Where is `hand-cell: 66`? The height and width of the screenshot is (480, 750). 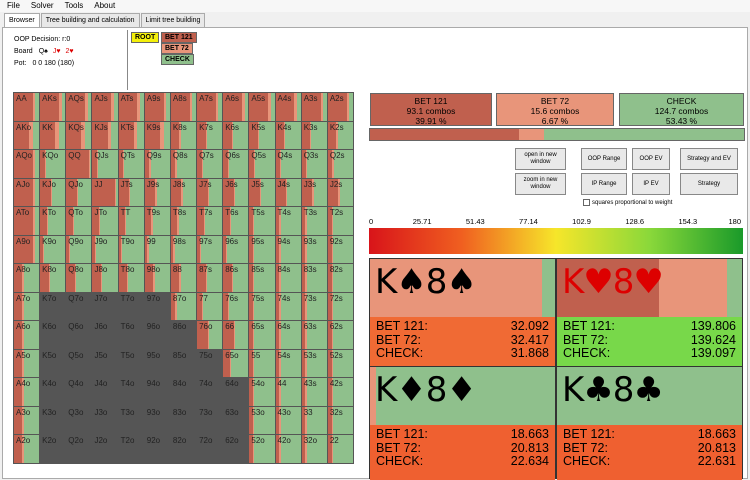 hand-cell: 66 is located at coordinates (236, 335).